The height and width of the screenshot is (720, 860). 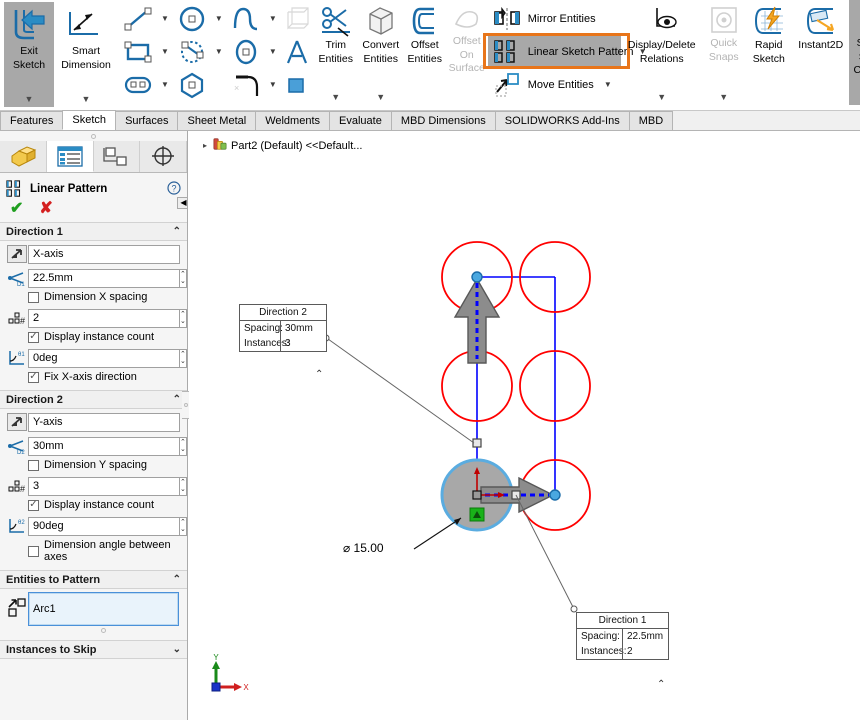 What do you see at coordinates (93, 505) in the screenshot?
I see `direction2-display-count-row: Display instance count` at bounding box center [93, 505].